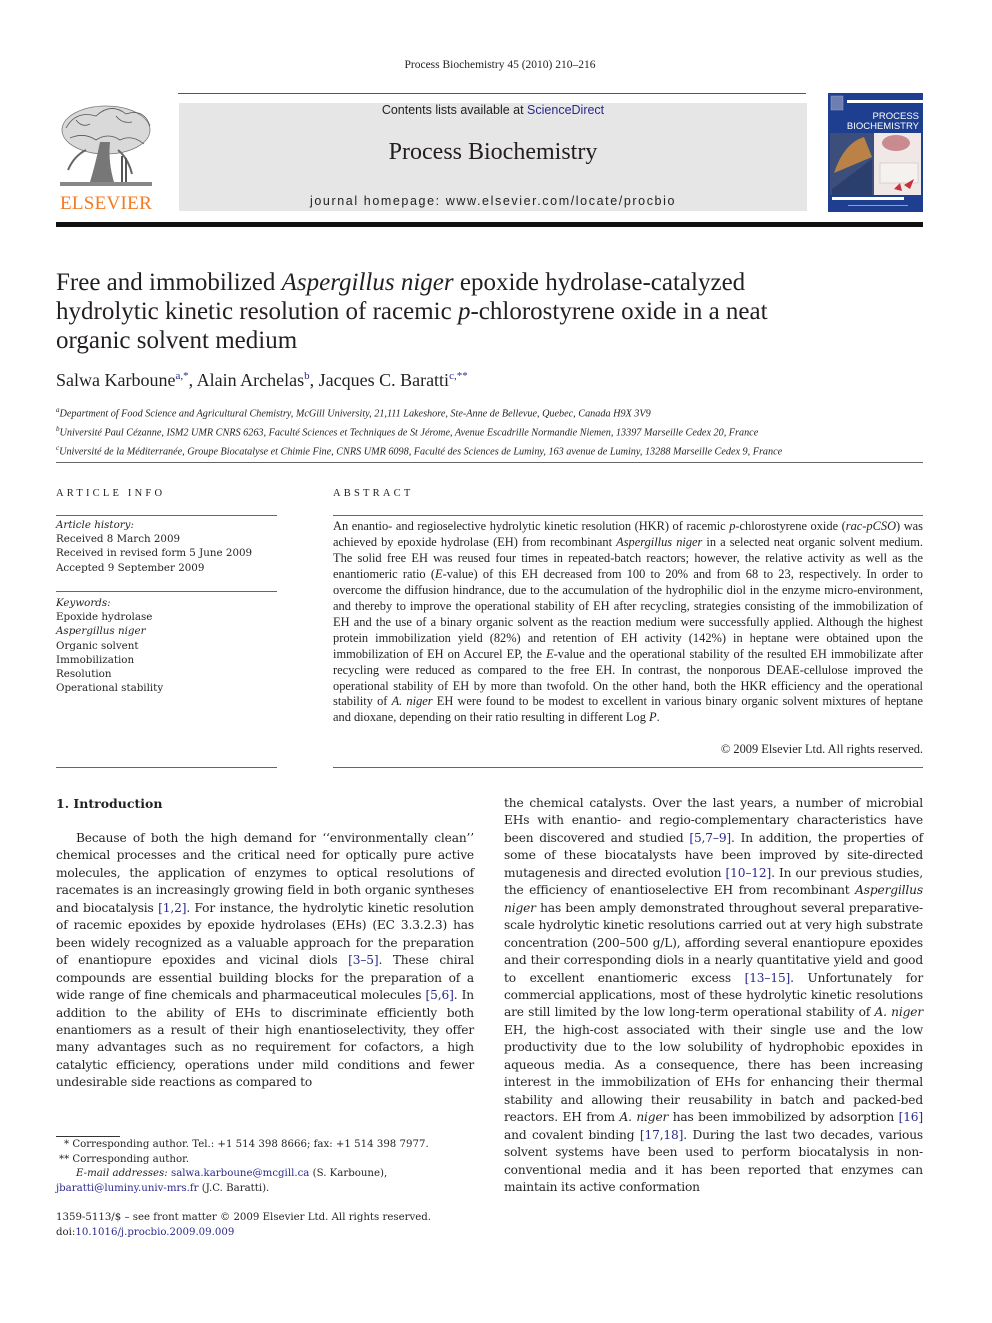 This screenshot has height=1323, width=992. What do you see at coordinates (109, 803) in the screenshot?
I see `introduction-heading: 1. Introduction` at bounding box center [109, 803].